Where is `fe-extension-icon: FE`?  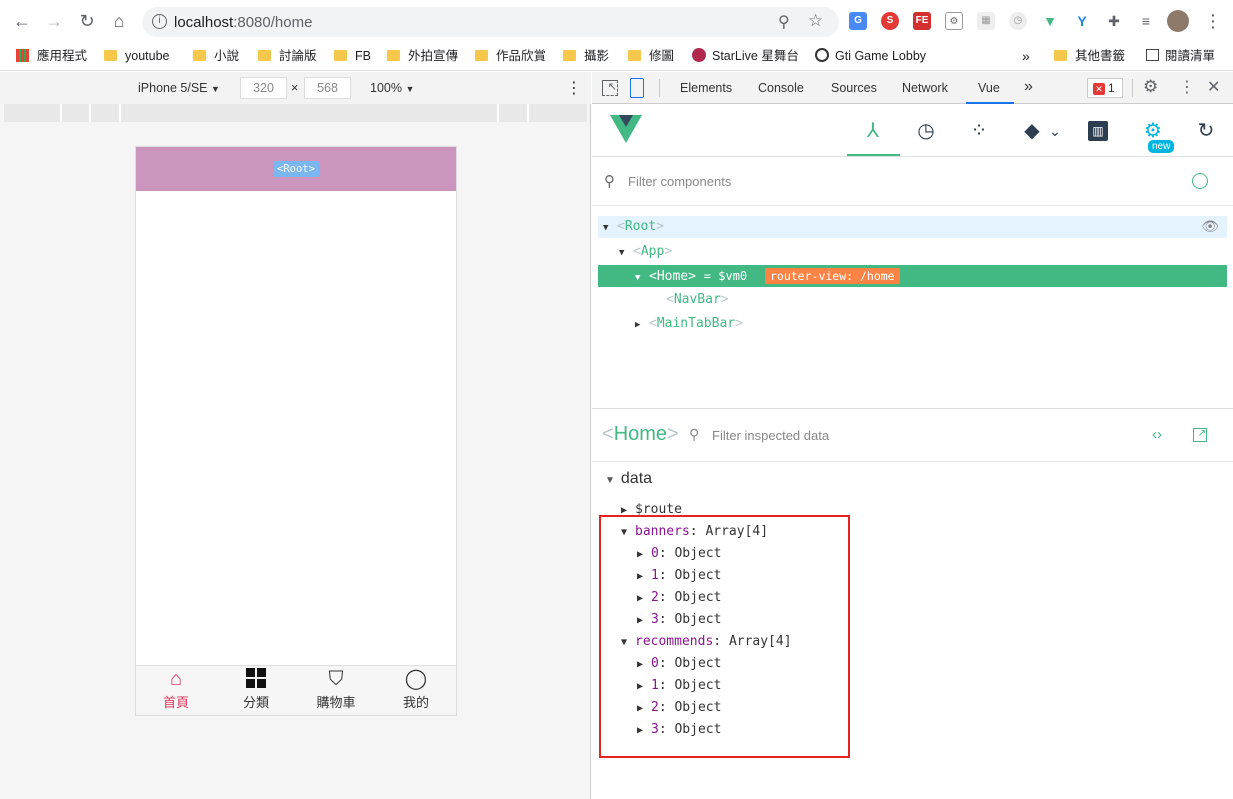 fe-extension-icon: FE is located at coordinates (922, 21).